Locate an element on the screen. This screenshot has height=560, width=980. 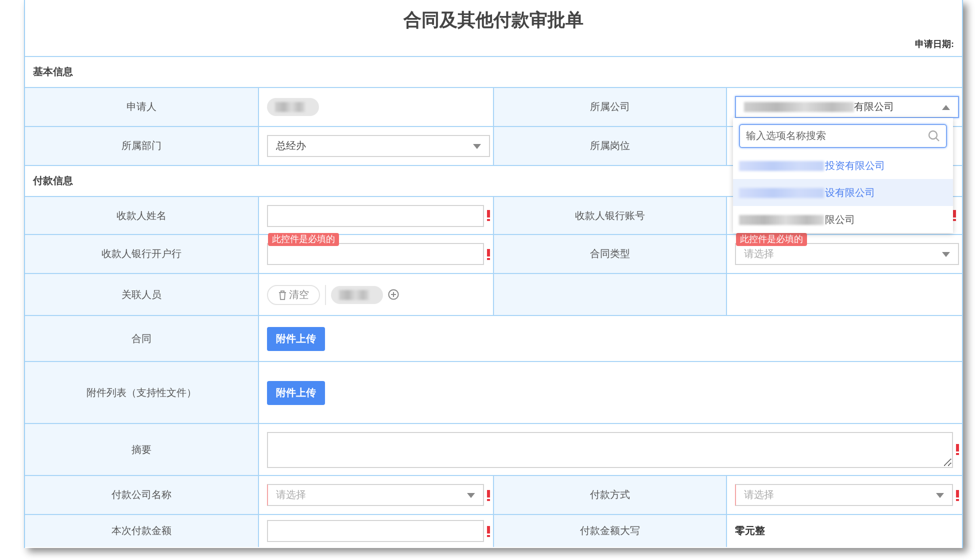
form-title: 合同及其他付款审批单 is located at coordinates (494, 20).